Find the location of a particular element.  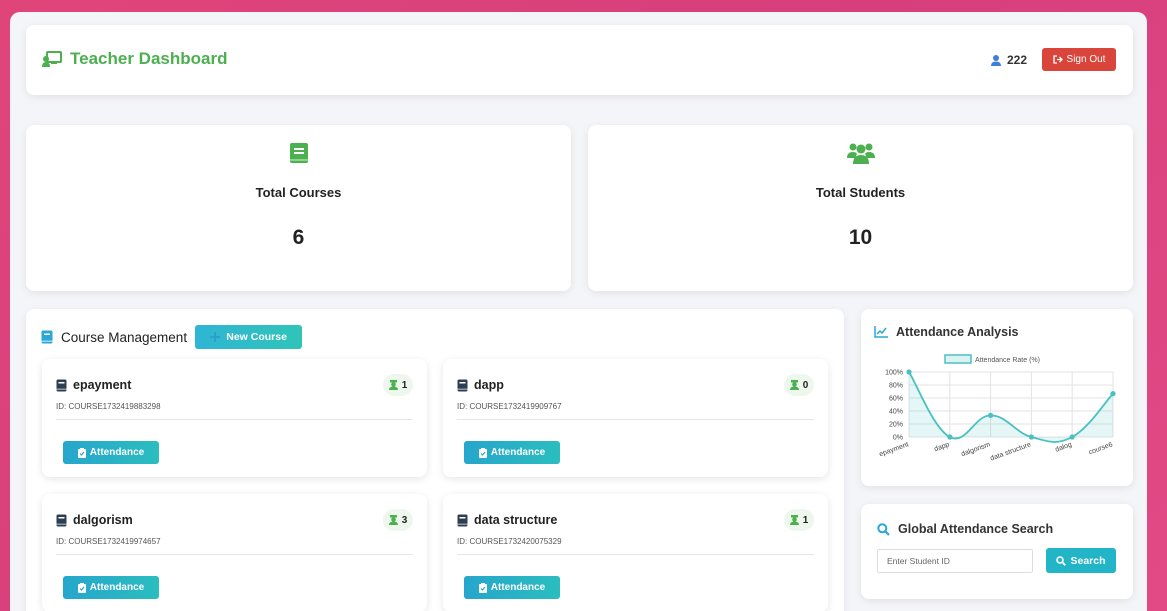

y-tick-label: 0% is located at coordinates (898, 438).